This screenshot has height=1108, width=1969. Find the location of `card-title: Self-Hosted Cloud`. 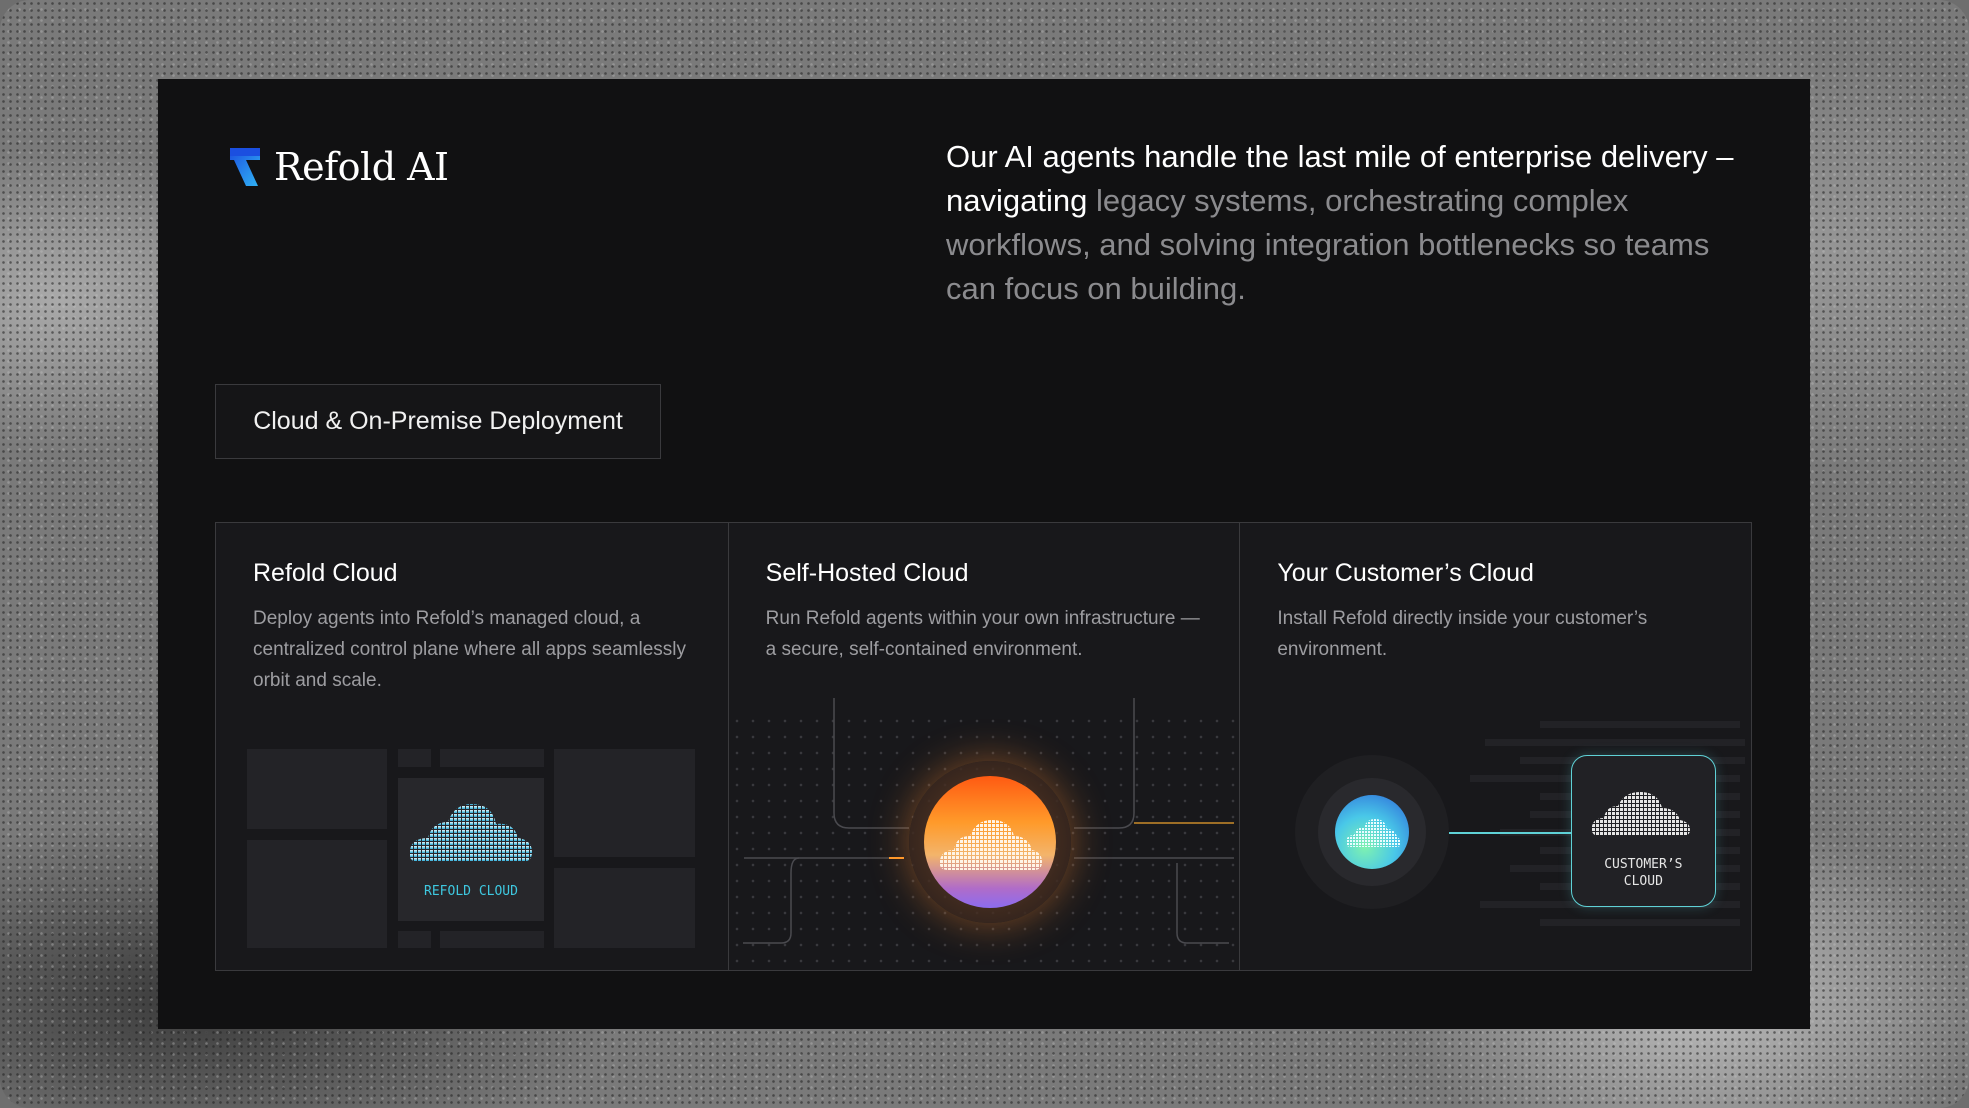

card-title: Self-Hosted Cloud is located at coordinates (867, 573).